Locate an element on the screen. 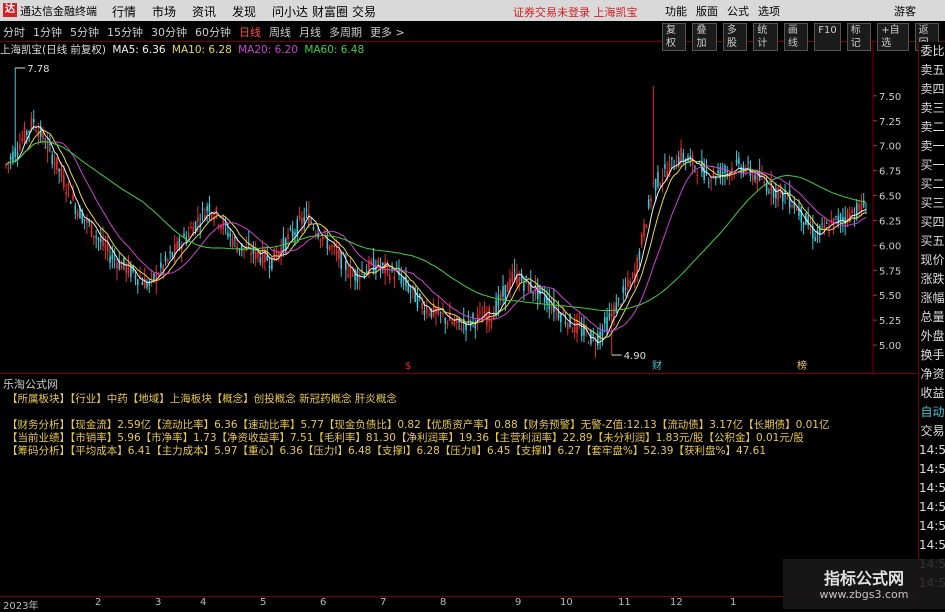  event-marker: $ is located at coordinates (408, 366).